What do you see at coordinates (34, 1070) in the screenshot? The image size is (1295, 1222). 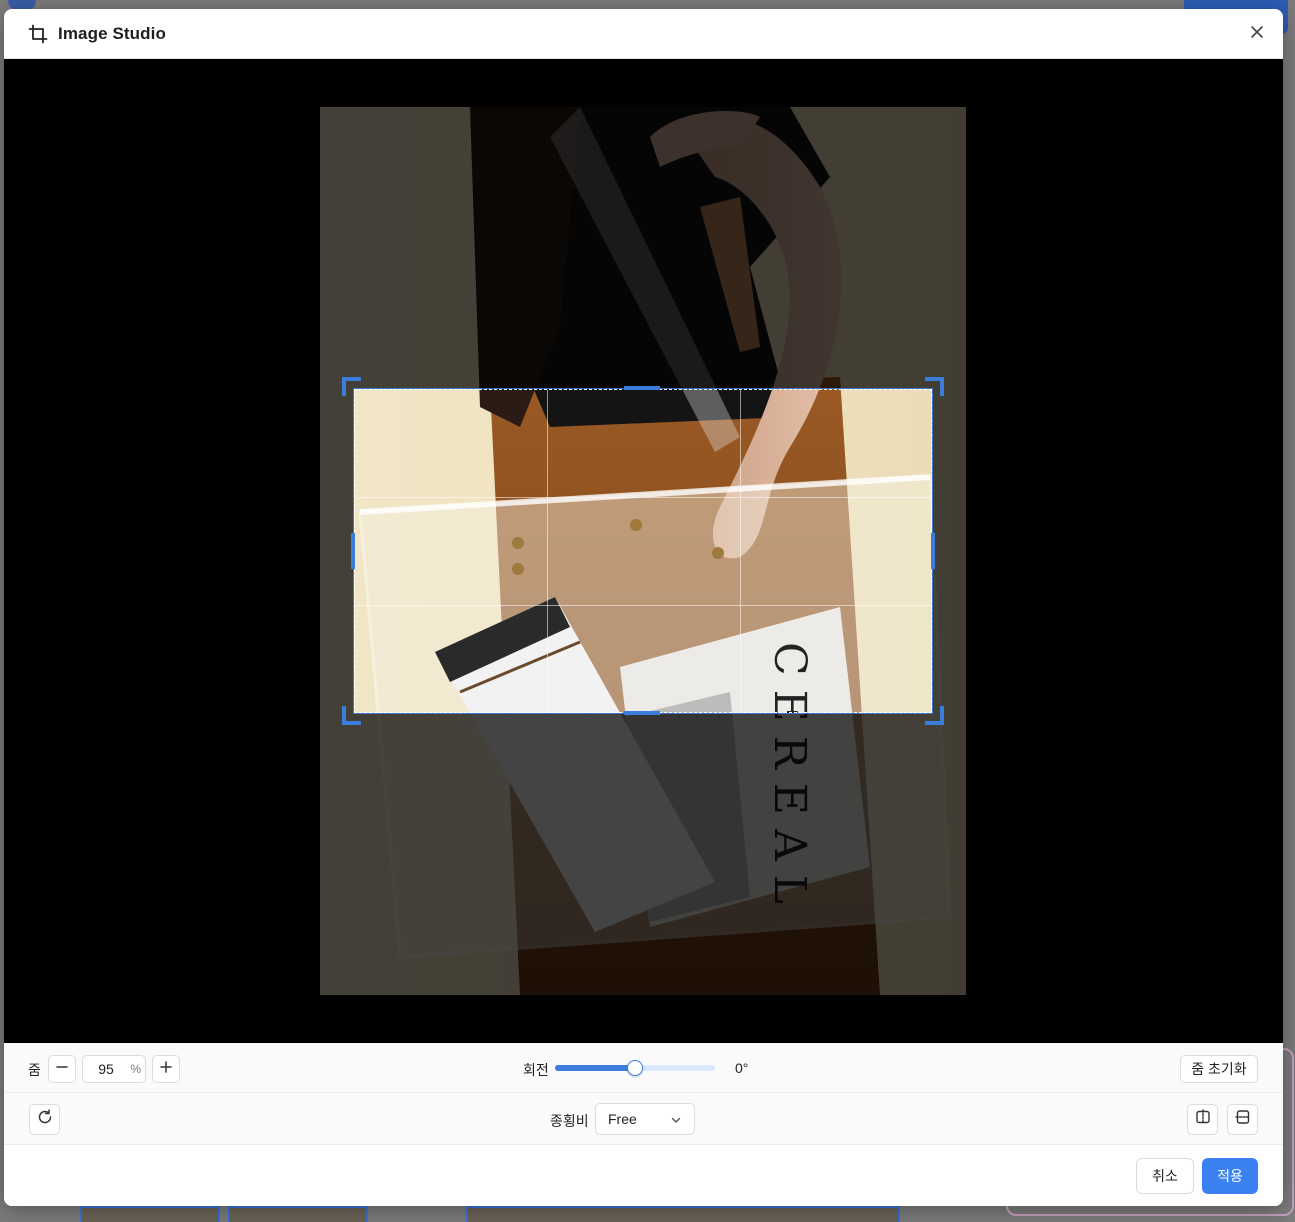 I see `zoom-label: 줌` at bounding box center [34, 1070].